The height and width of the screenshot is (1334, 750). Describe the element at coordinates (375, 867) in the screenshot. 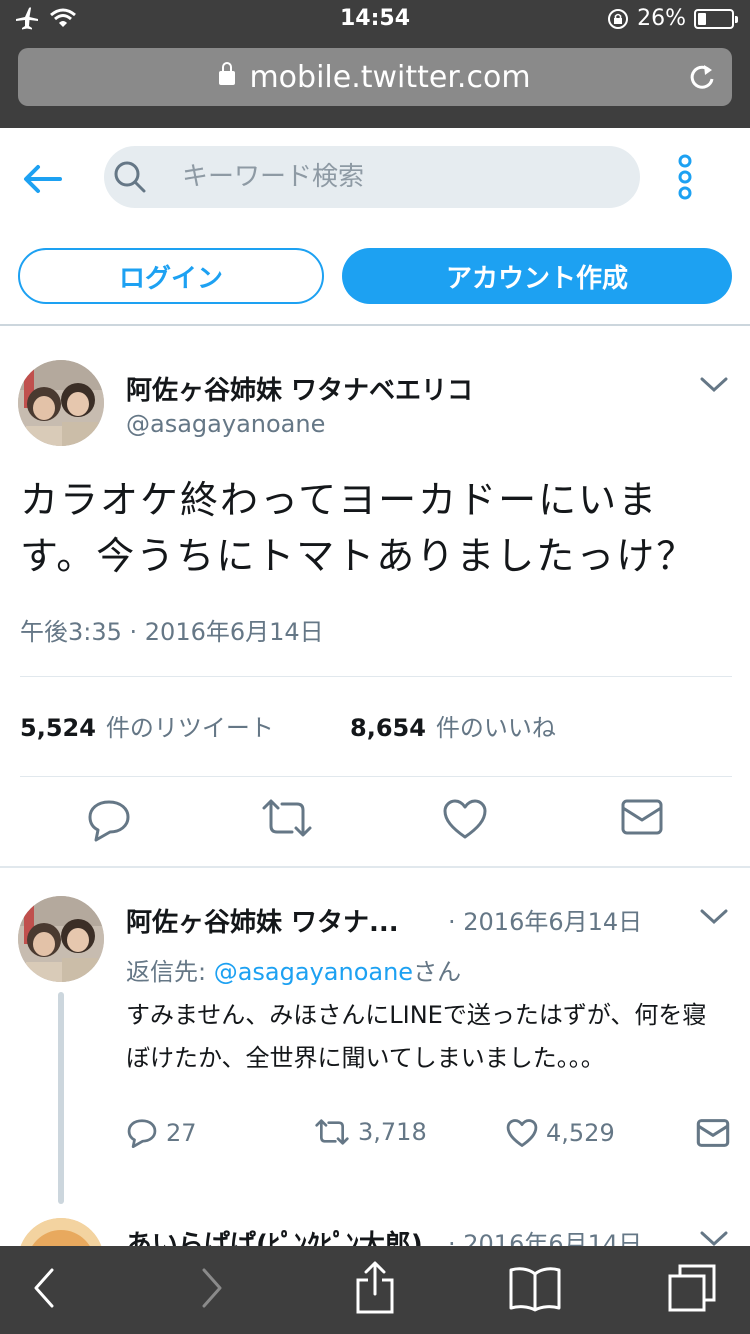

I see `section-separator` at that location.